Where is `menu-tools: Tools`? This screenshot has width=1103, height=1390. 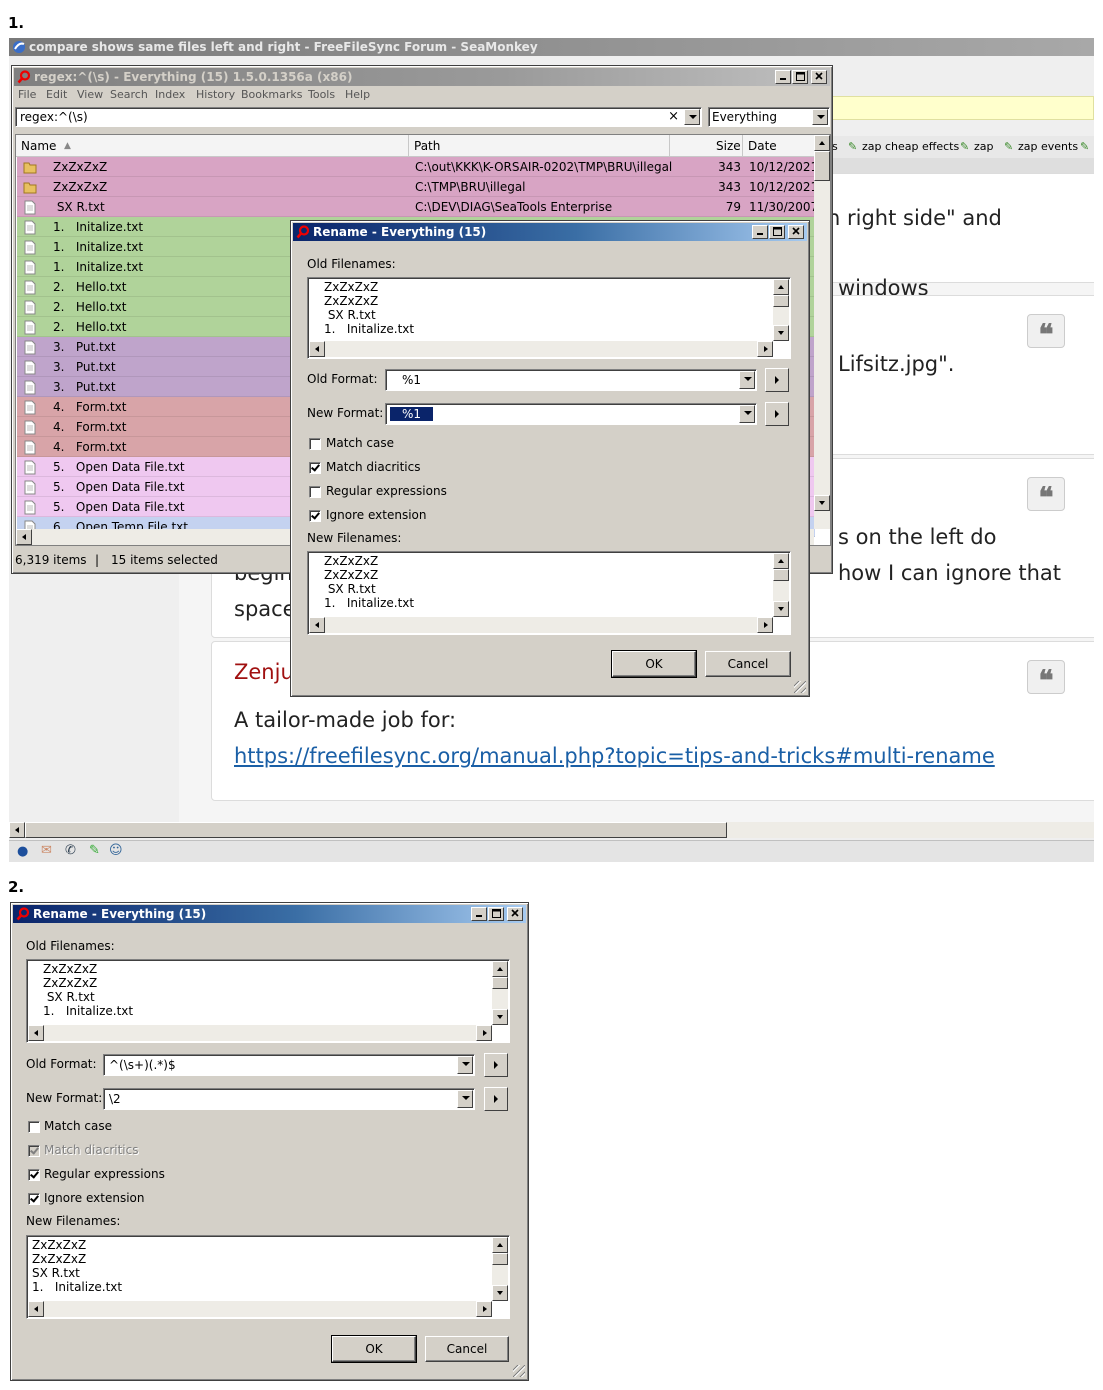
menu-tools: Tools is located at coordinates (321, 94).